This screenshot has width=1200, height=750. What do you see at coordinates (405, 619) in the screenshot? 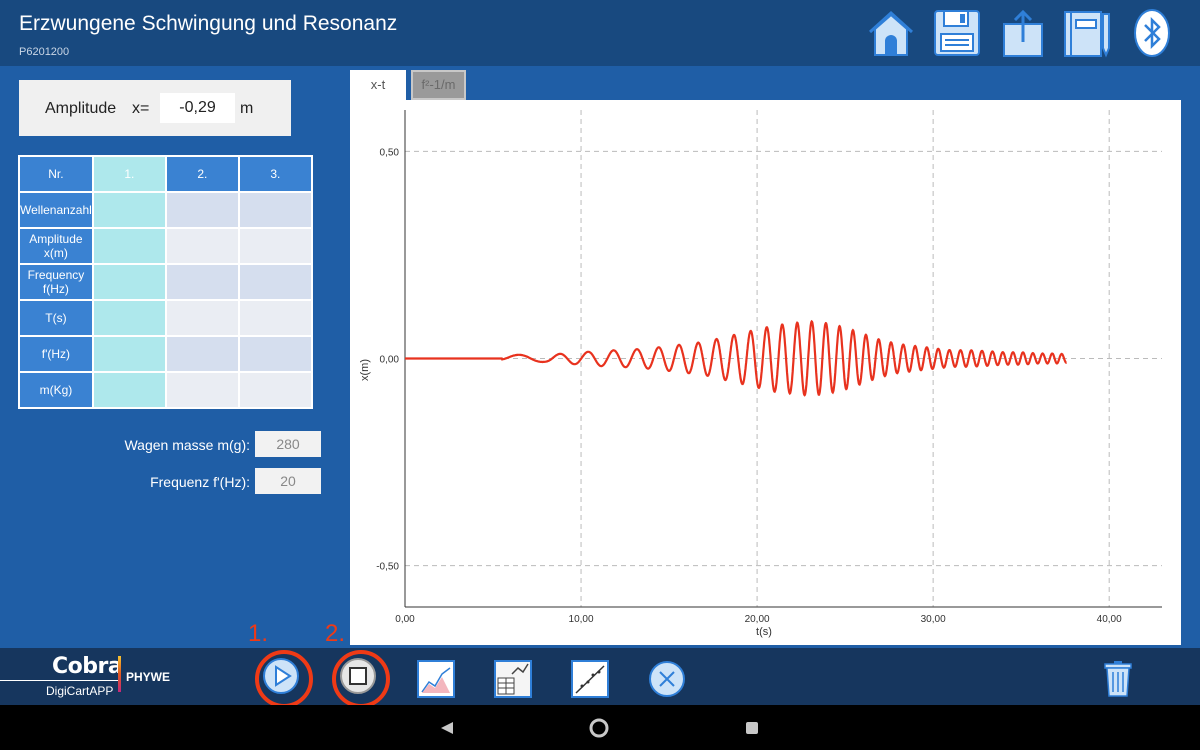
I see `x-tick-label: 0,00` at bounding box center [405, 619].